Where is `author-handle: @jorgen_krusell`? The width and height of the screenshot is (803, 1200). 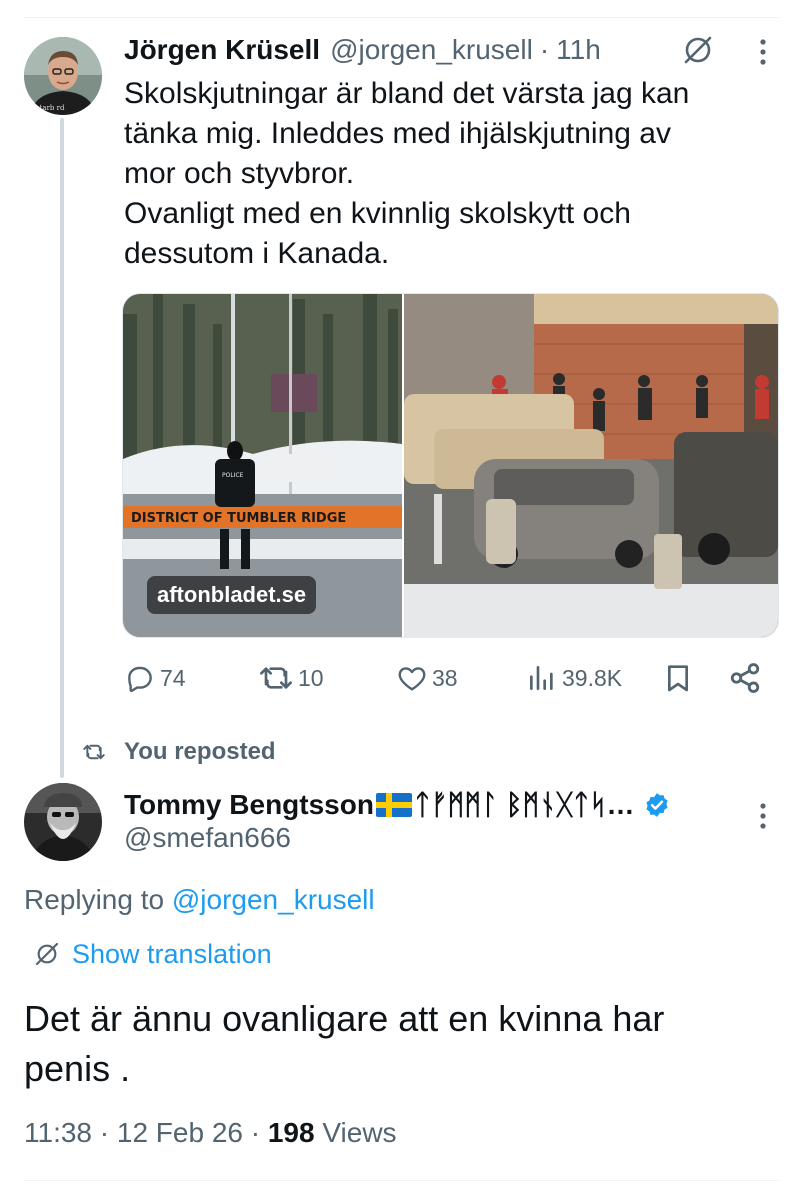
author-handle: @jorgen_krusell is located at coordinates (431, 50).